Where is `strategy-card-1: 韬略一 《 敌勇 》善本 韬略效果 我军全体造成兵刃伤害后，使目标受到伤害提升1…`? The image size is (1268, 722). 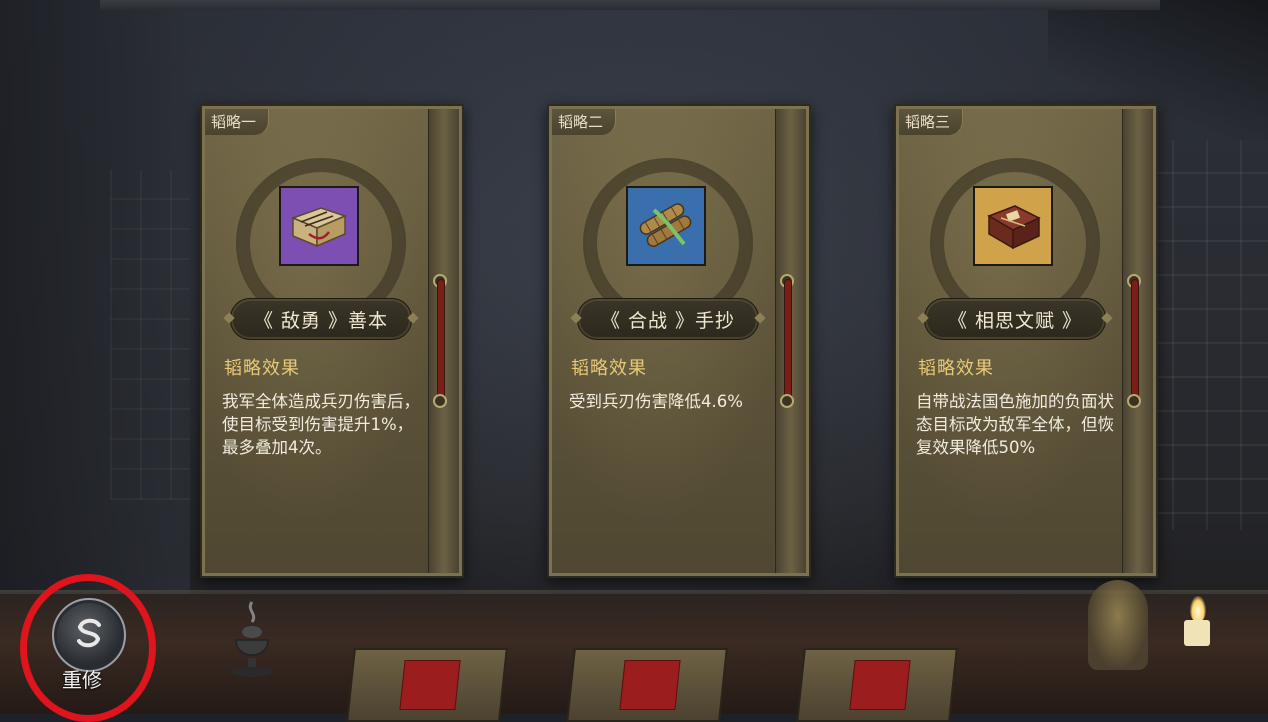 strategy-card-1: 韬略一 《 敌勇 》善本 韬略效果 我军全体造成兵刃伤害后，使目标受到伤害提升1… is located at coordinates (332, 341).